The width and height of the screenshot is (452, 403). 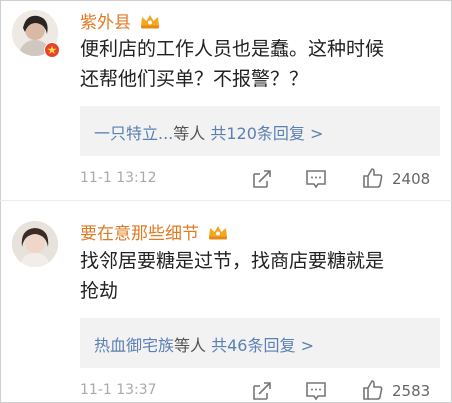 I want to click on reply-summary: 热血御宅族等人 共46条回复 >, so click(x=260, y=343).